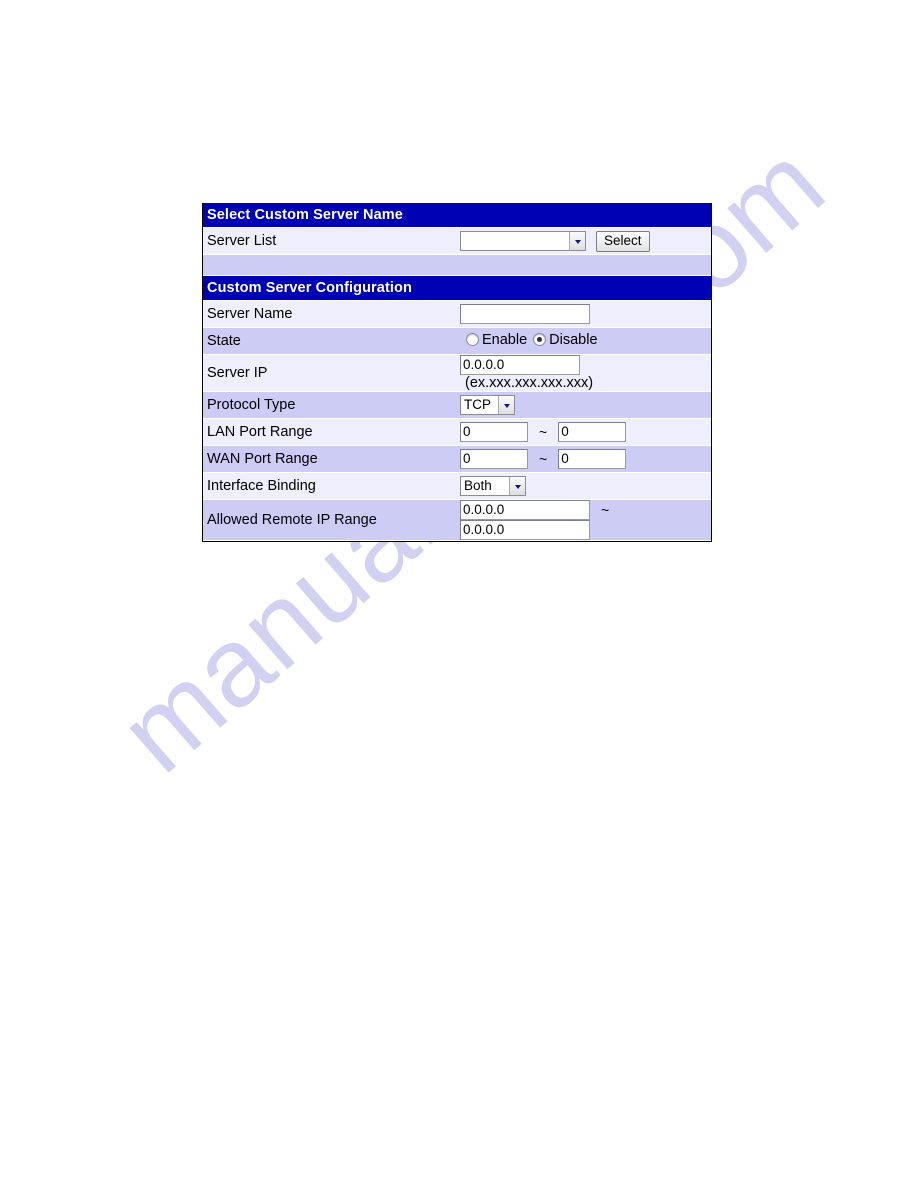 The width and height of the screenshot is (918, 1188). I want to click on section-title: Select Custom Server Name, so click(457, 215).